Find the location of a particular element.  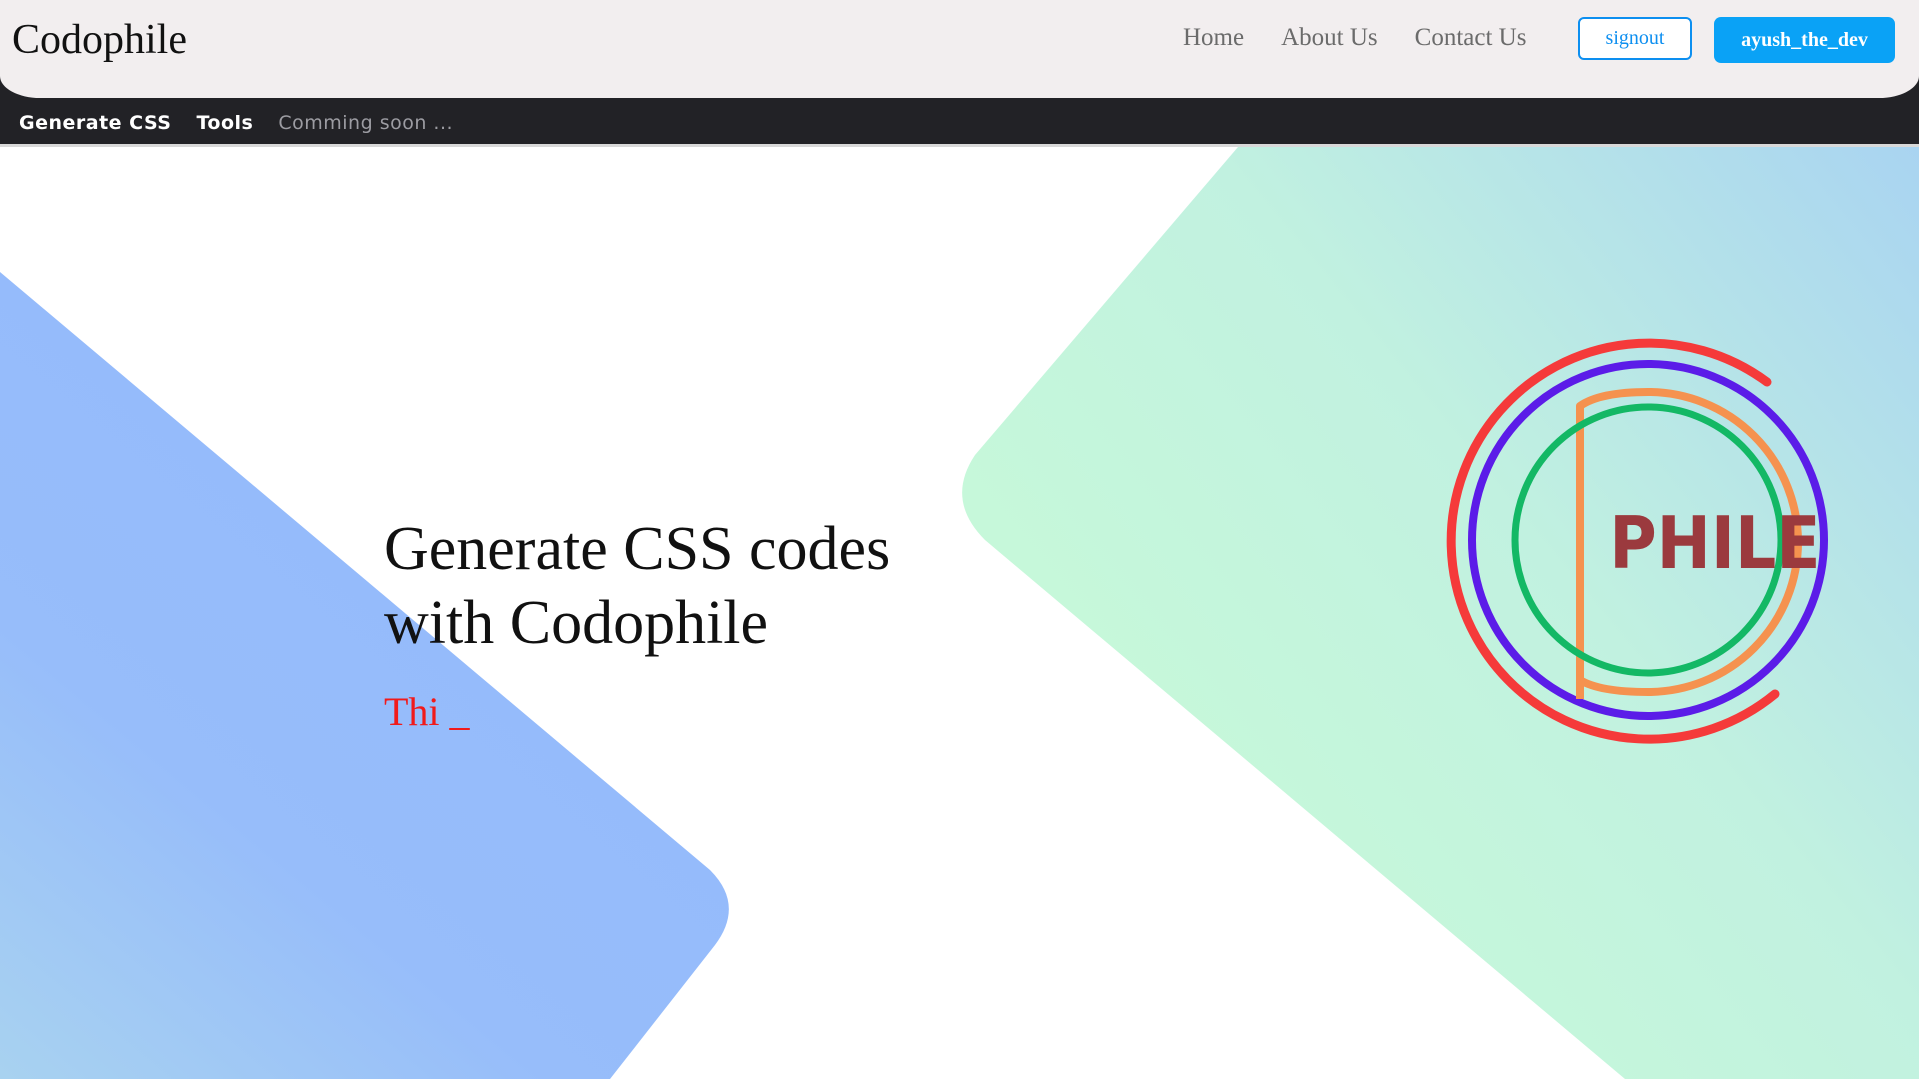

subnav-generate-css: Generate CSS is located at coordinates (95, 123).